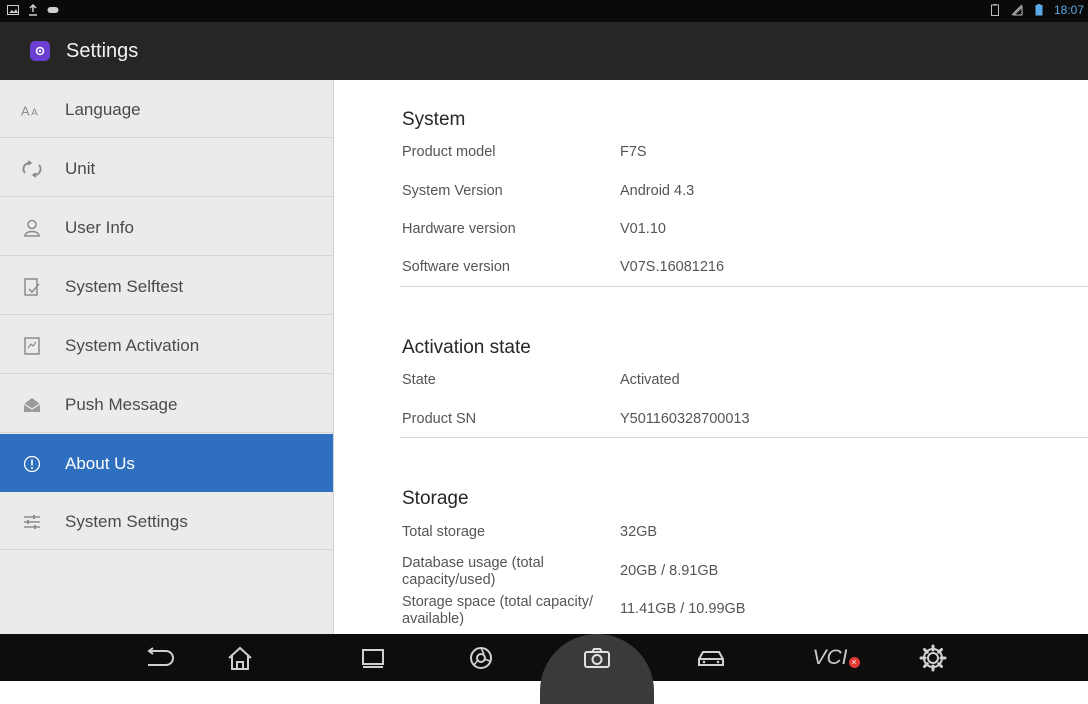 Image resolution: width=1088 pixels, height=704 pixels. Describe the element at coordinates (657, 191) in the screenshot. I see `row-value: Android 4.3` at that location.